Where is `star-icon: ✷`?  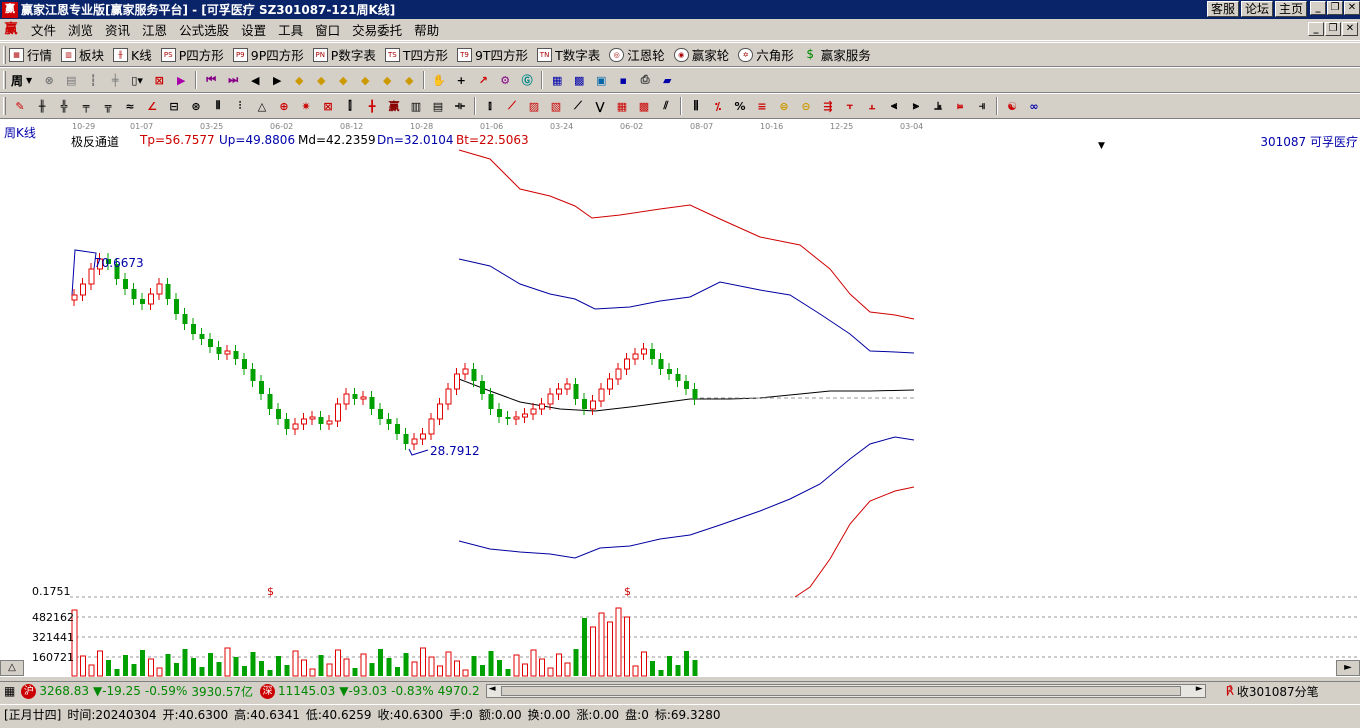
star-icon: ✷ is located at coordinates (306, 106).